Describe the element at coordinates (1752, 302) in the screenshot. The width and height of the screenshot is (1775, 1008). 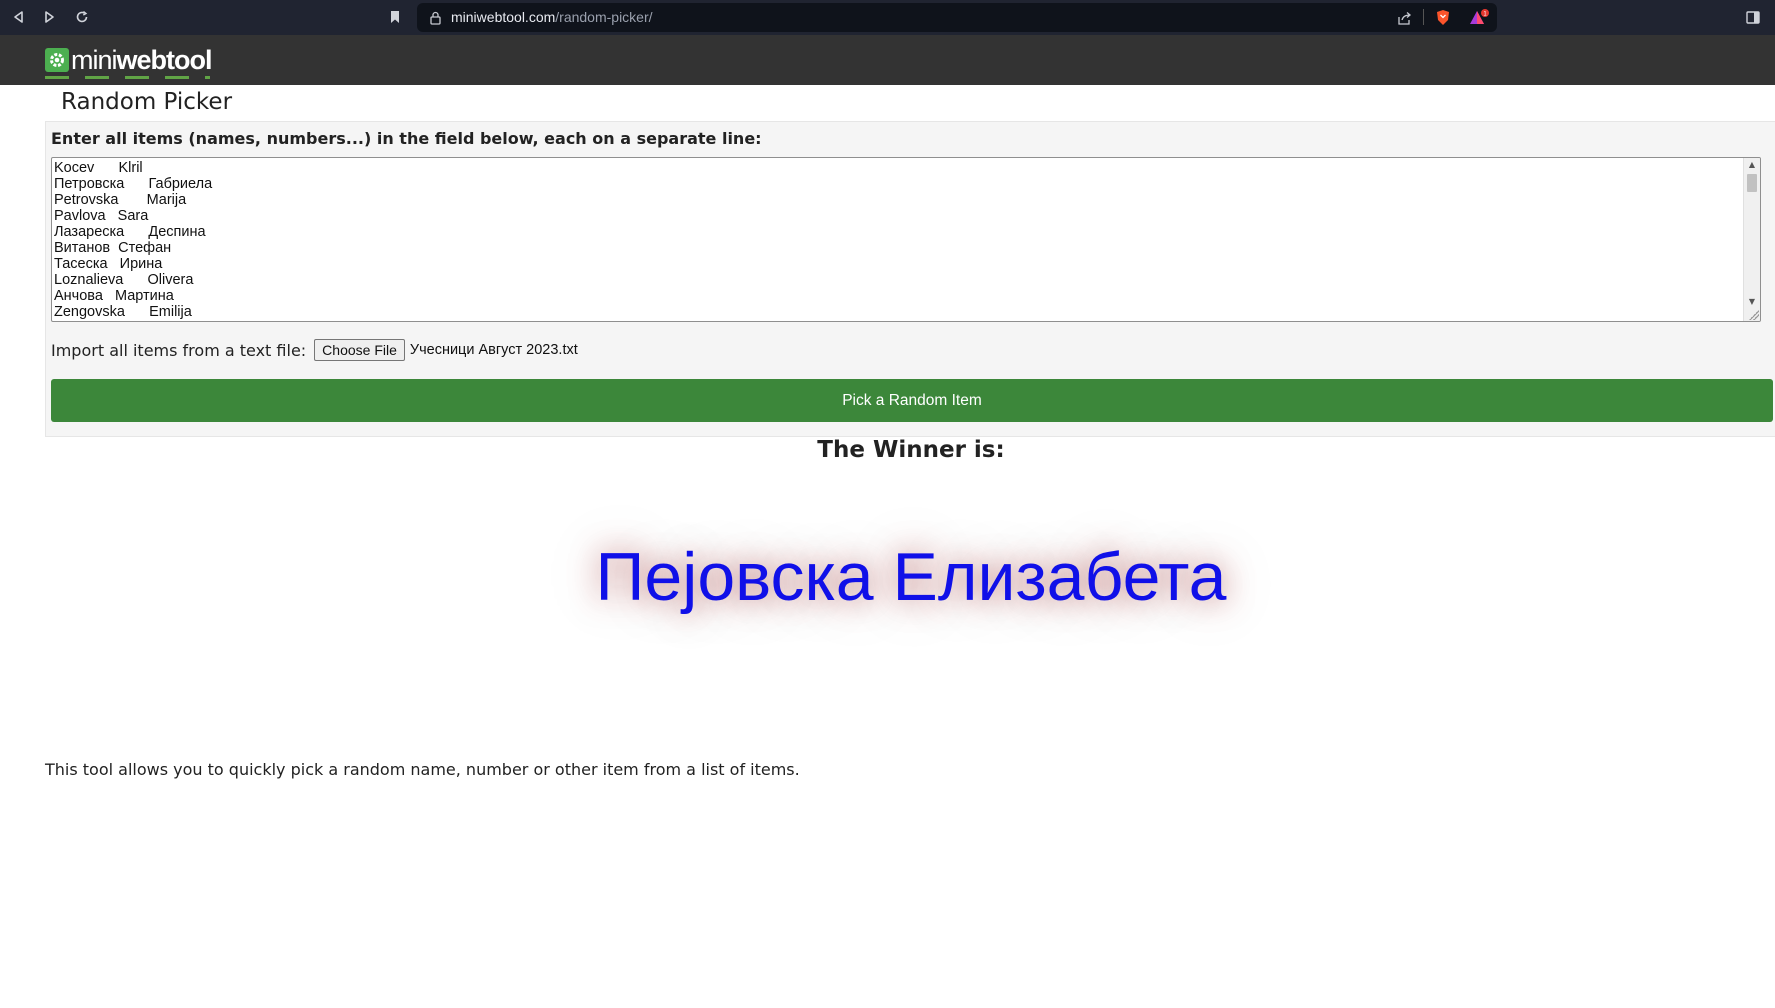
I see `scroll-down-arrow-icon: ▼` at that location.